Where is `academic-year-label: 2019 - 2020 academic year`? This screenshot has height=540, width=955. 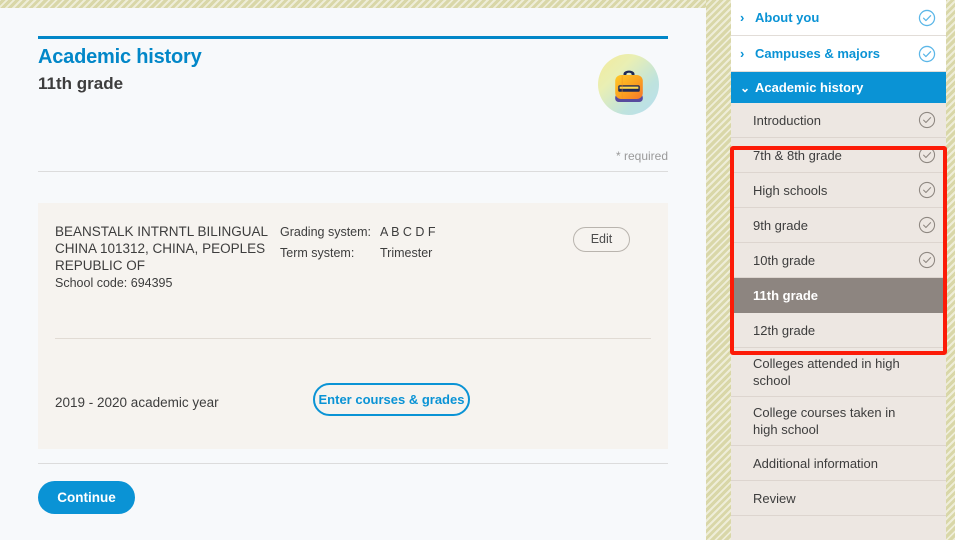
academic-year-label: 2019 - 2020 academic year is located at coordinates (137, 402).